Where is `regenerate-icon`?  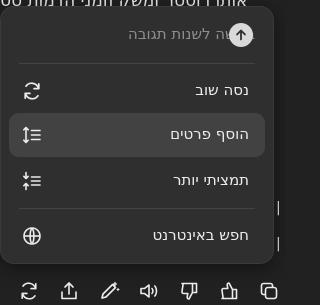 regenerate-icon is located at coordinates (29, 291).